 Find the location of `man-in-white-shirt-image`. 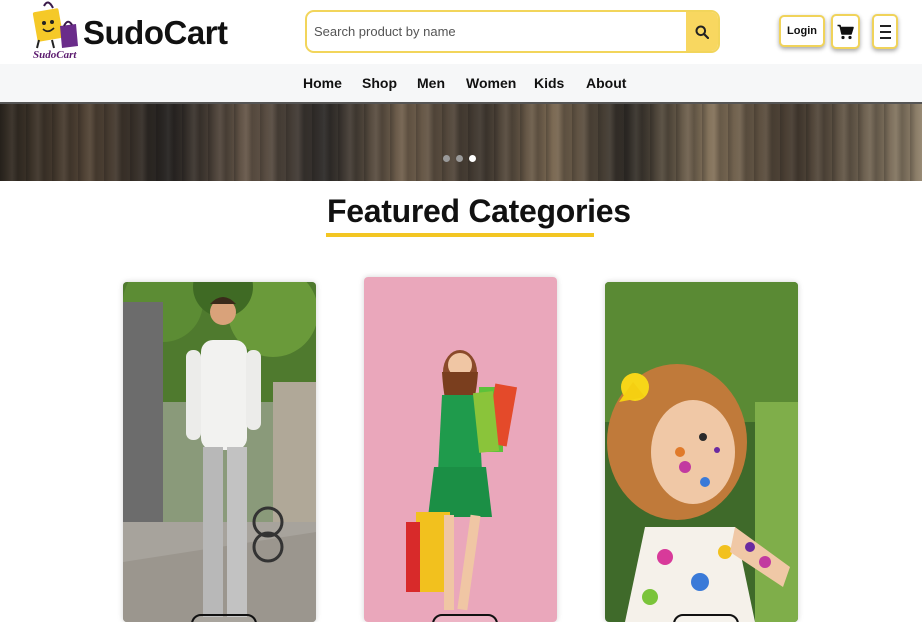

man-in-white-shirt-image is located at coordinates (219, 452).